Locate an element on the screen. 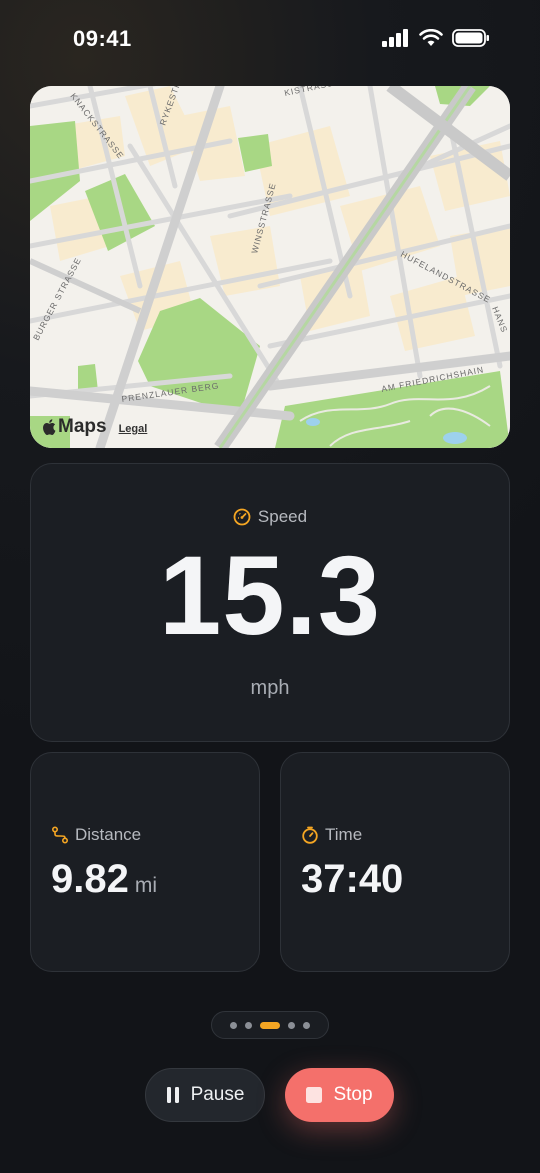 Image resolution: width=540 pixels, height=1173 pixels. time-card: Time 37:40 is located at coordinates (395, 862).